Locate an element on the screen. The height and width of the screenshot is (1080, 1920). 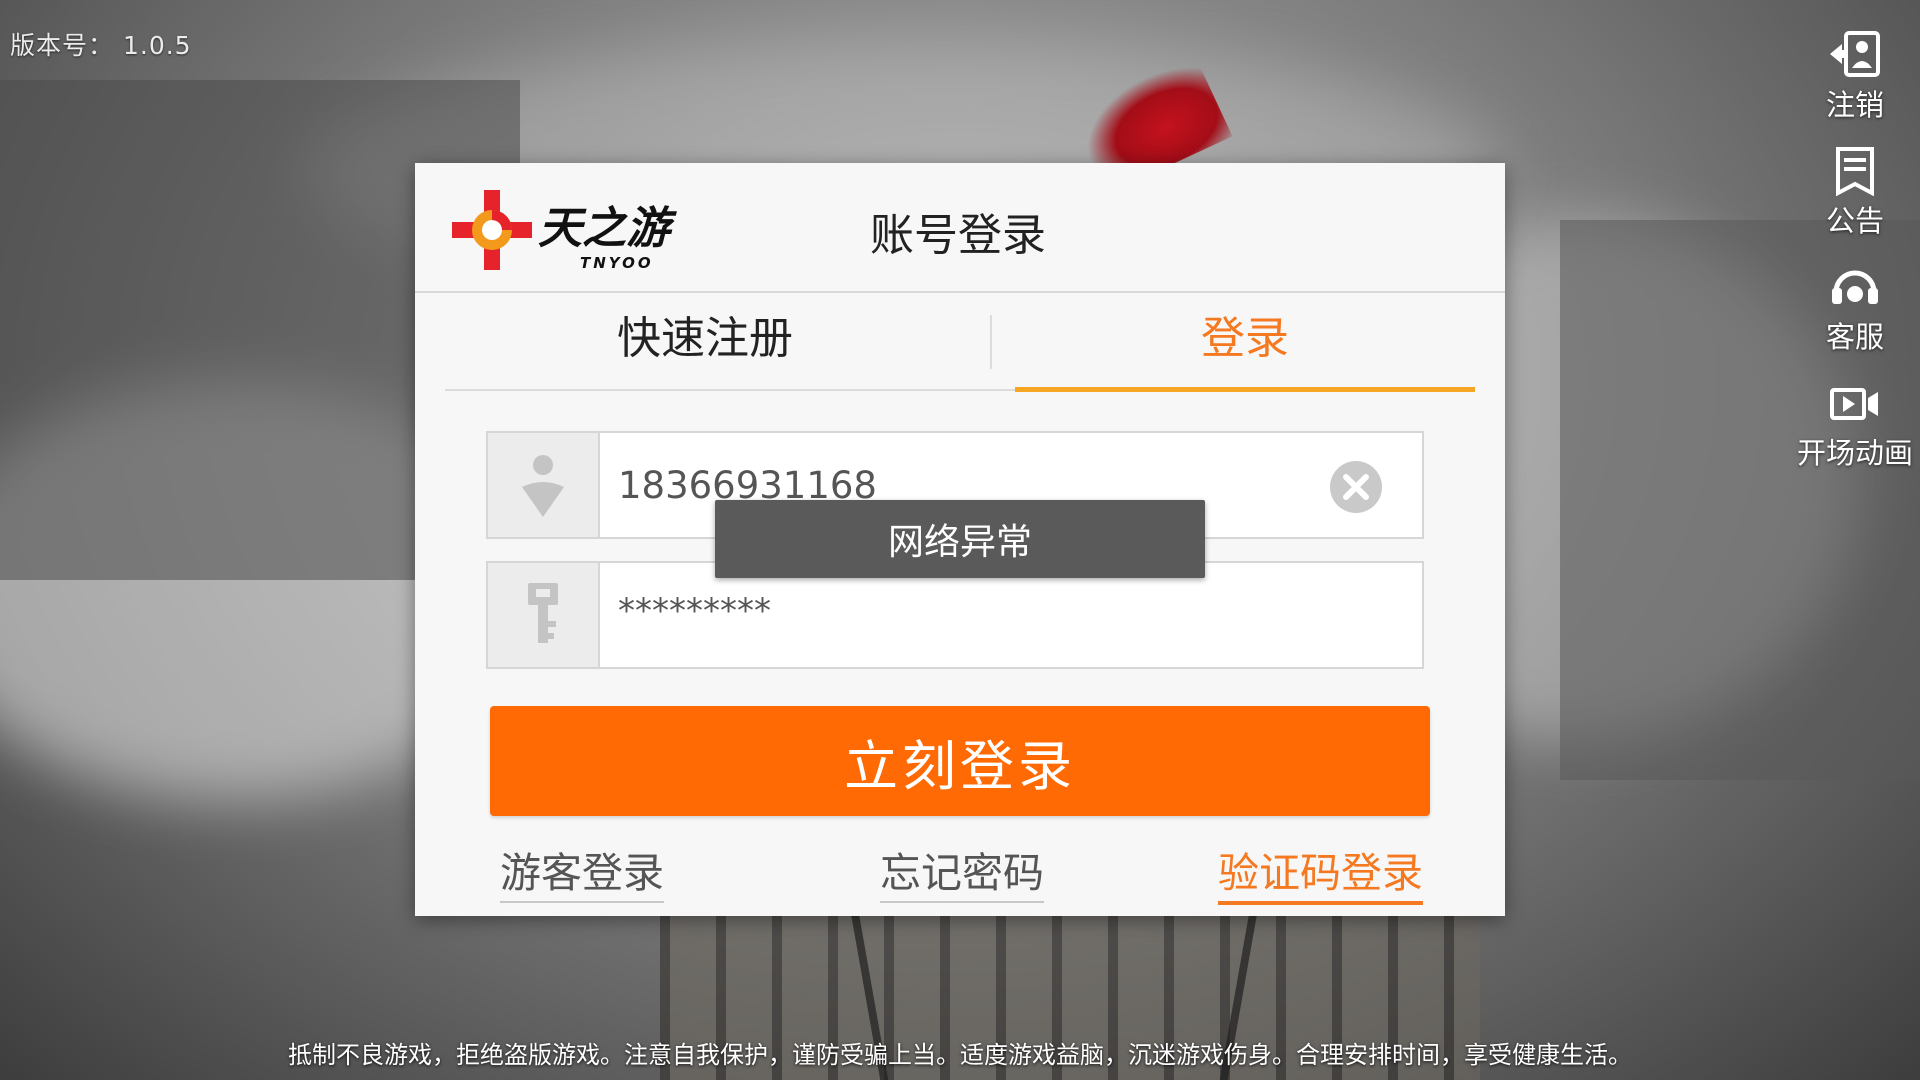
dialog-title: 账号登录 is located at coordinates (958, 235).